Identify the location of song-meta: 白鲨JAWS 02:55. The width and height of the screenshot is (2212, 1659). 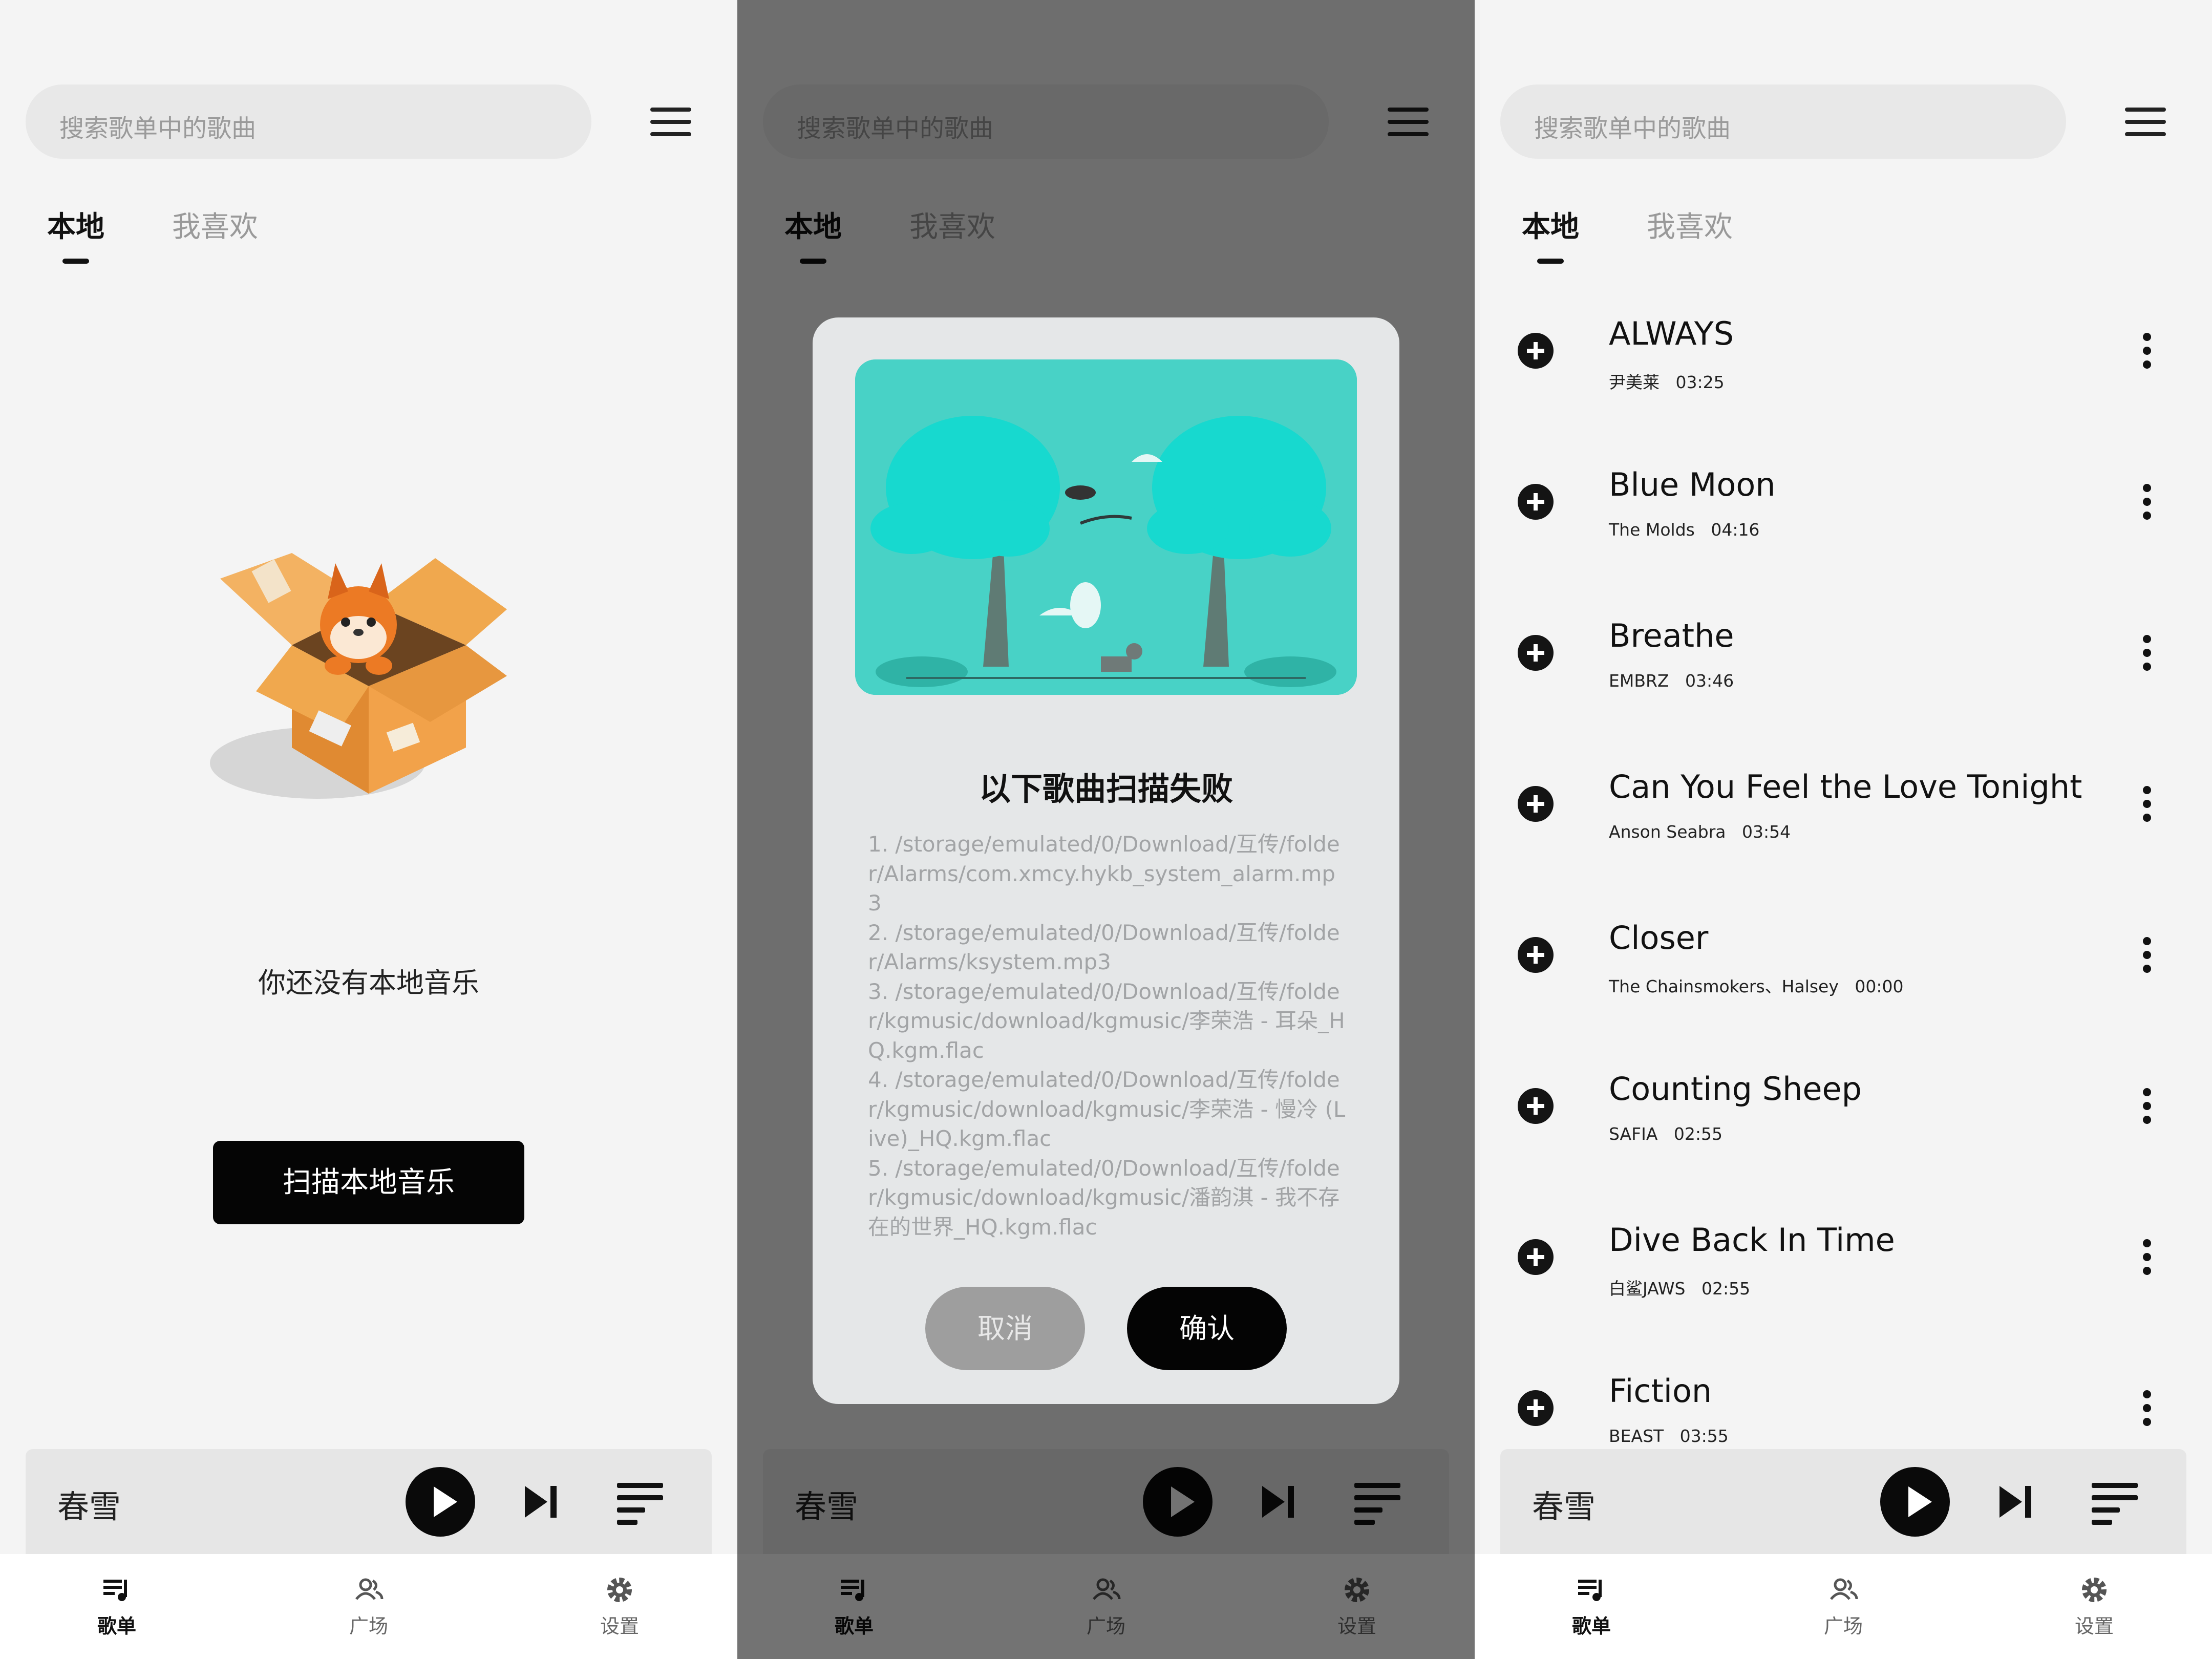
(1679, 1287).